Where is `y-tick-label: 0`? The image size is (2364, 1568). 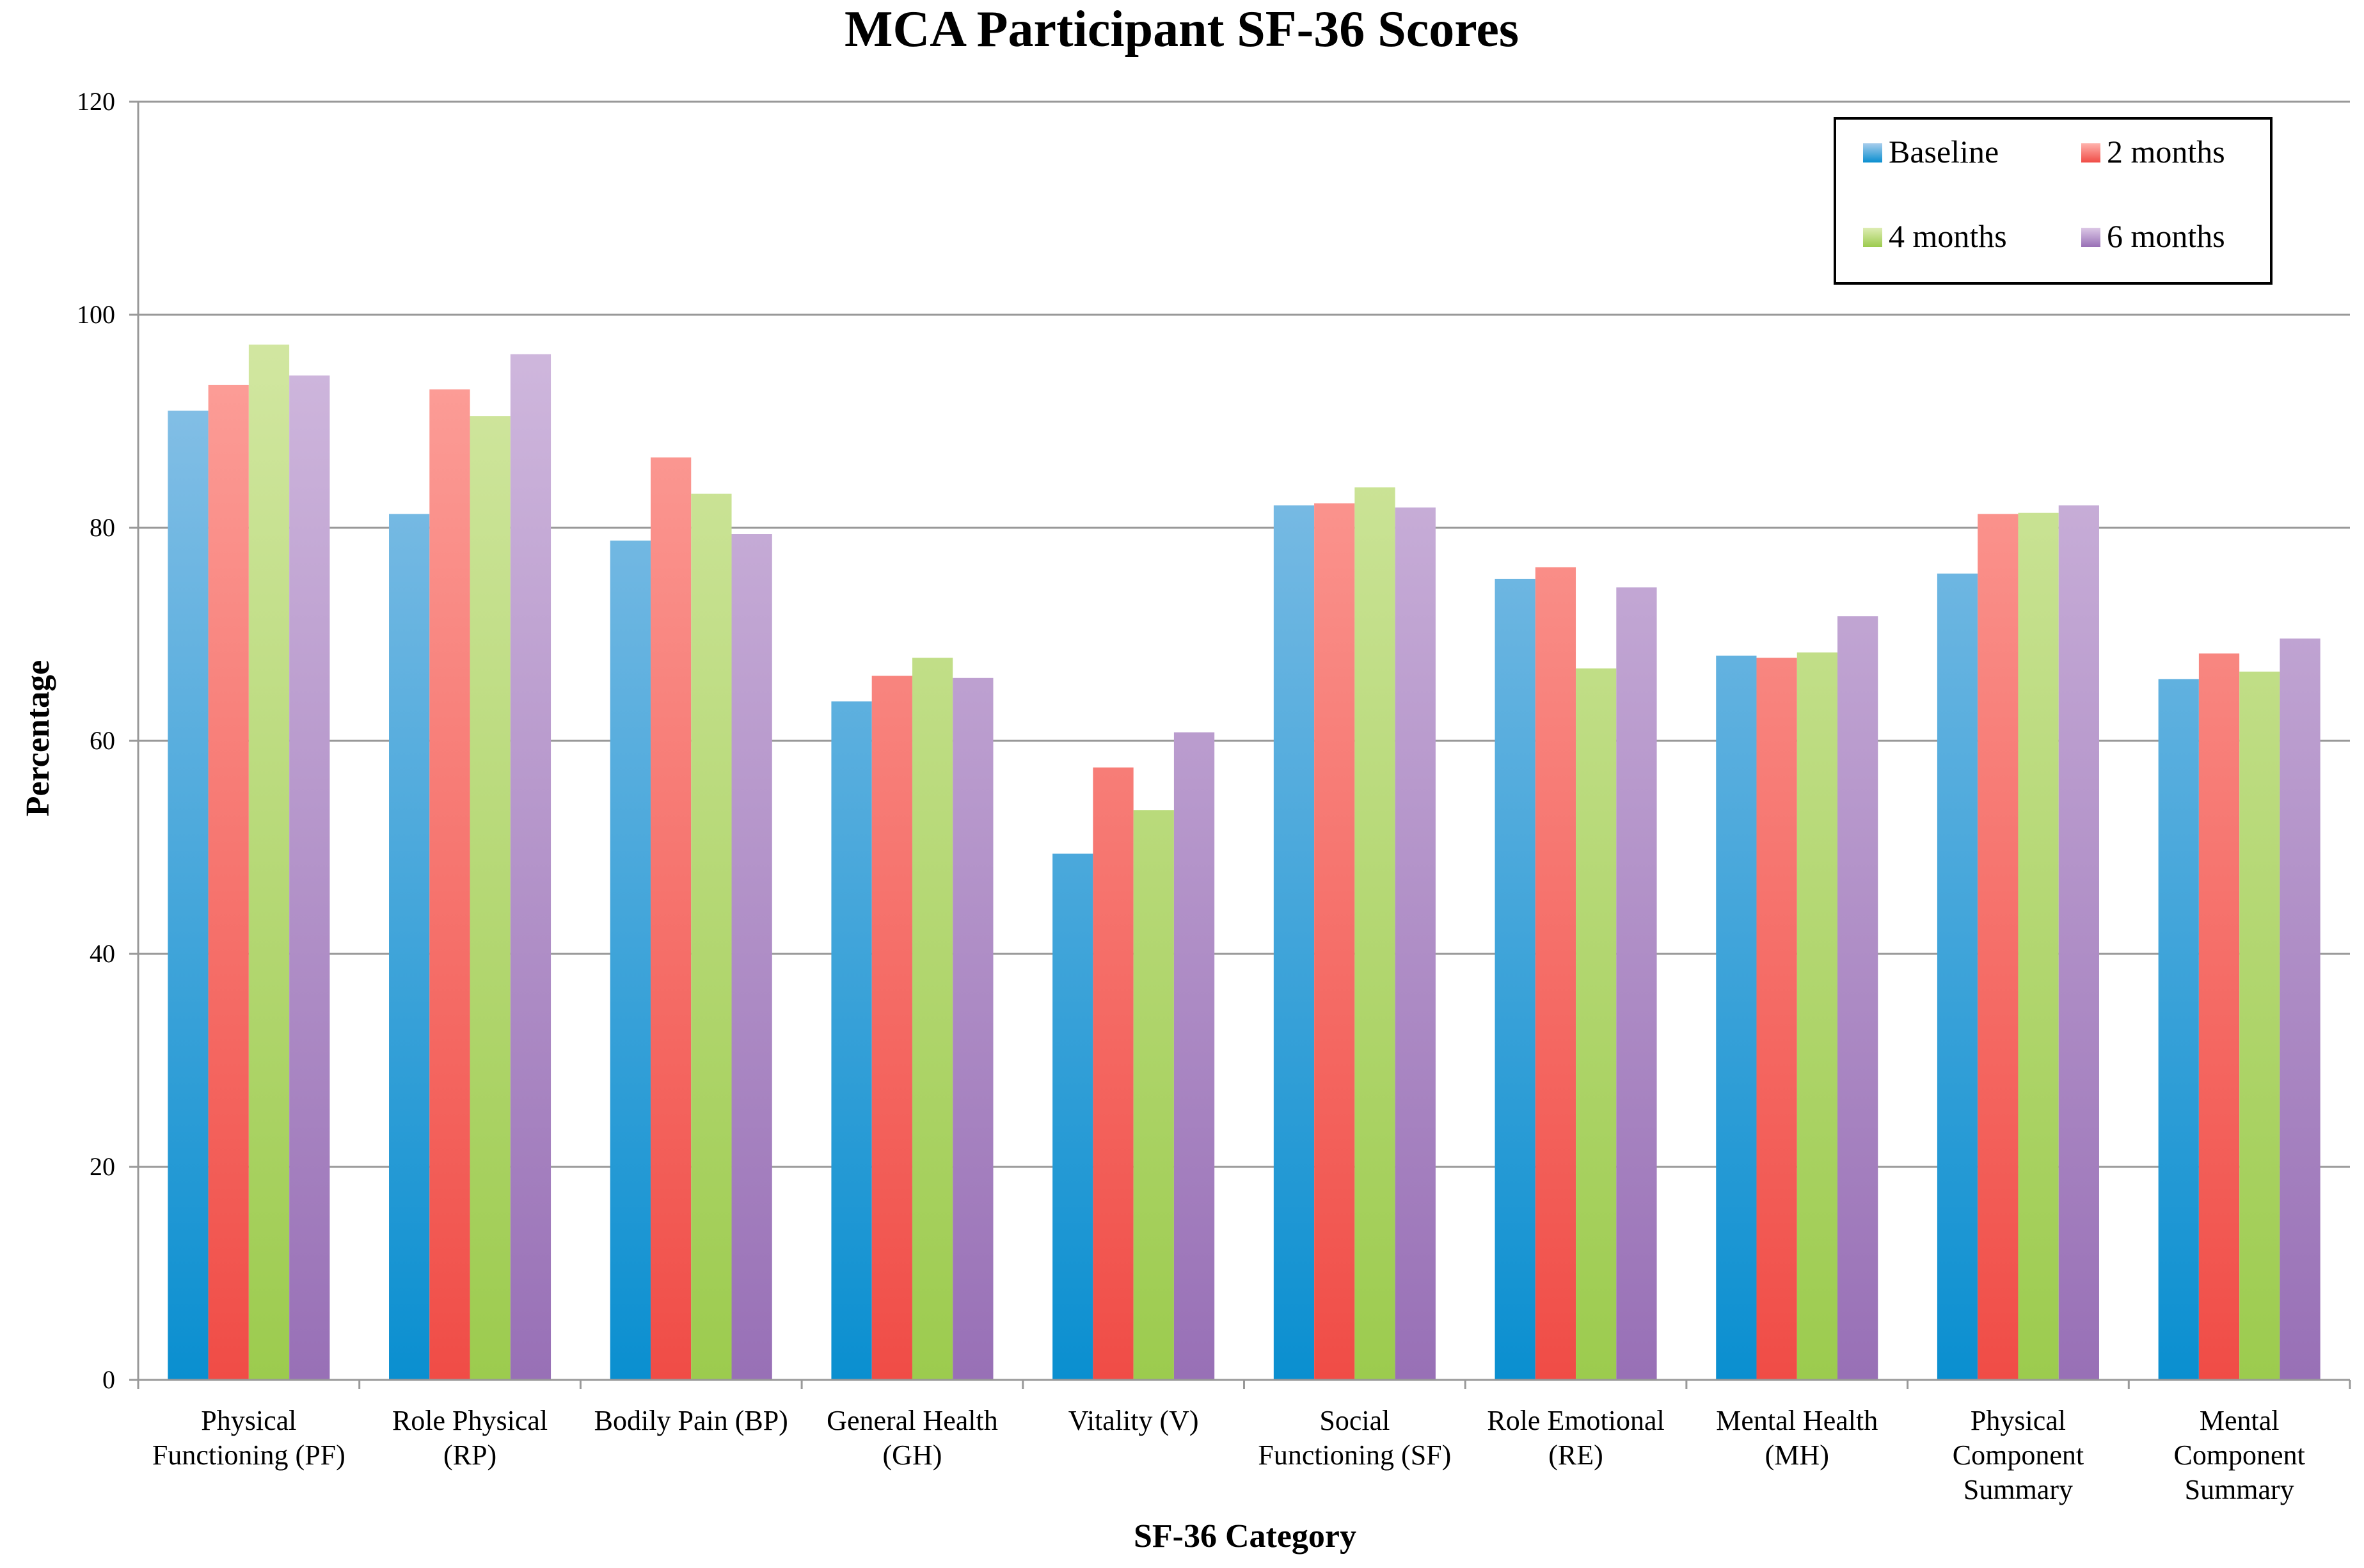 y-tick-label: 0 is located at coordinates (109, 1379).